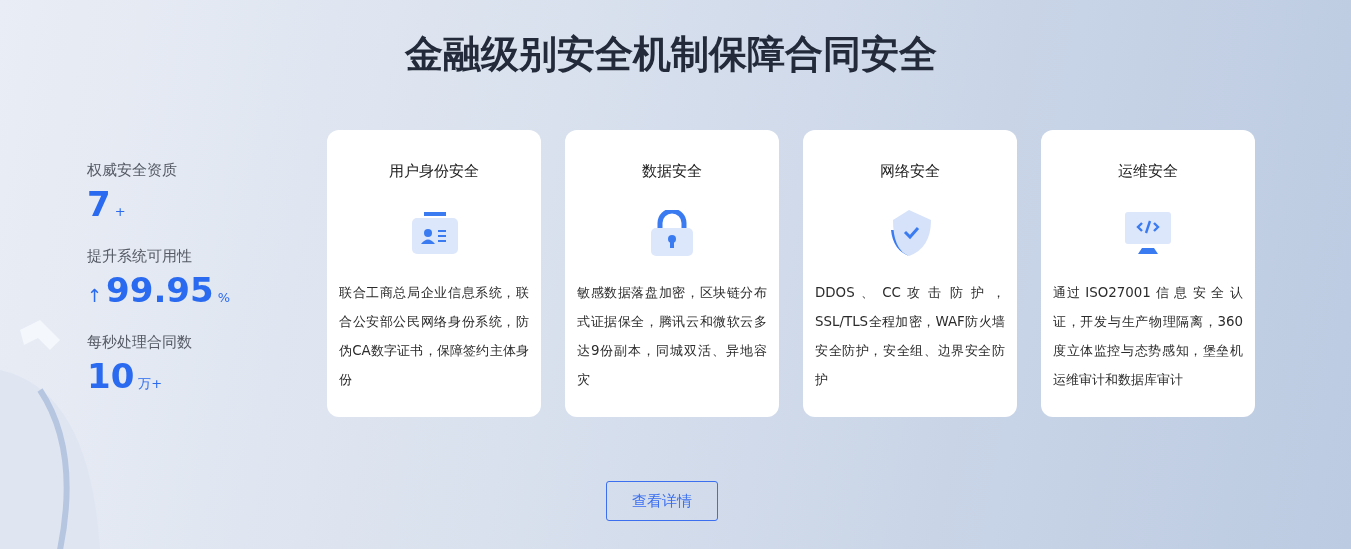 This screenshot has height=549, width=1351. What do you see at coordinates (140, 256) in the screenshot?
I see `stat-label: 提升系统可用性` at bounding box center [140, 256].